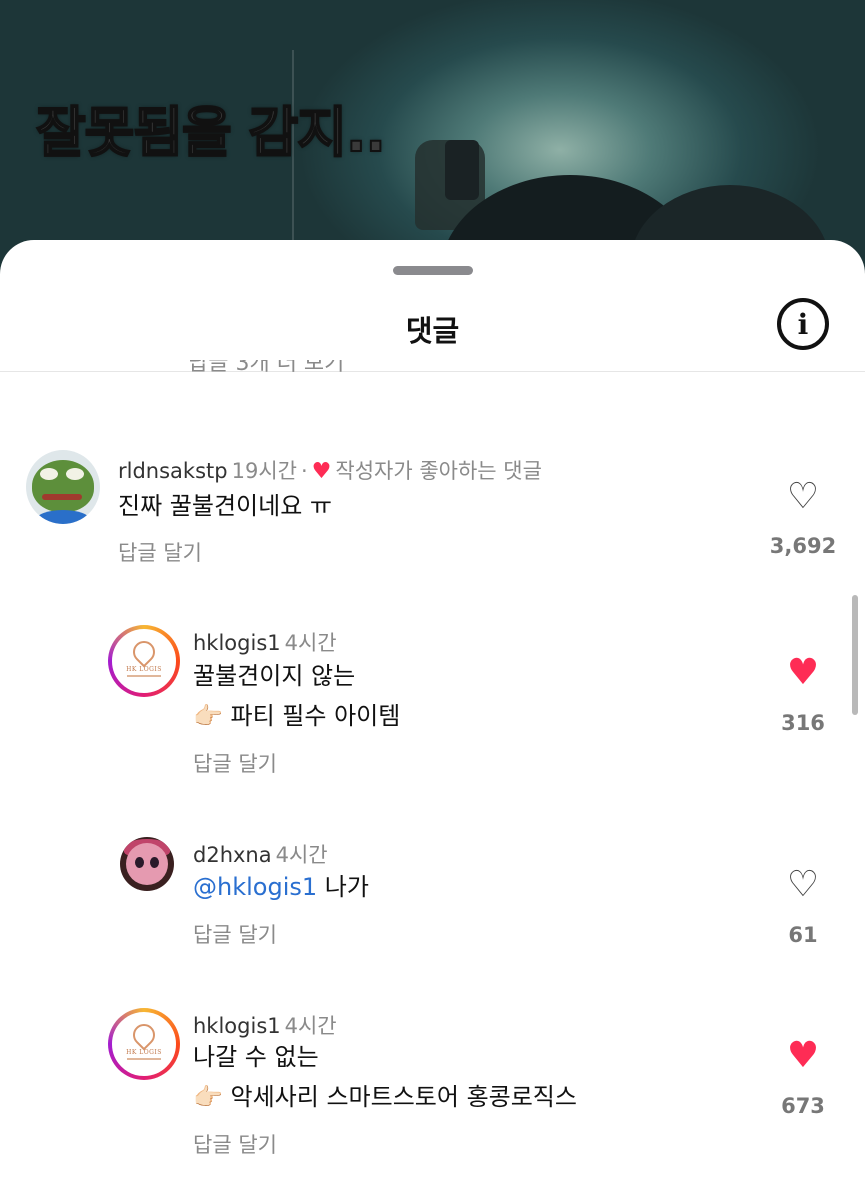 This screenshot has width=865, height=1200. Describe the element at coordinates (803, 723) in the screenshot. I see `like-count: 316` at that location.